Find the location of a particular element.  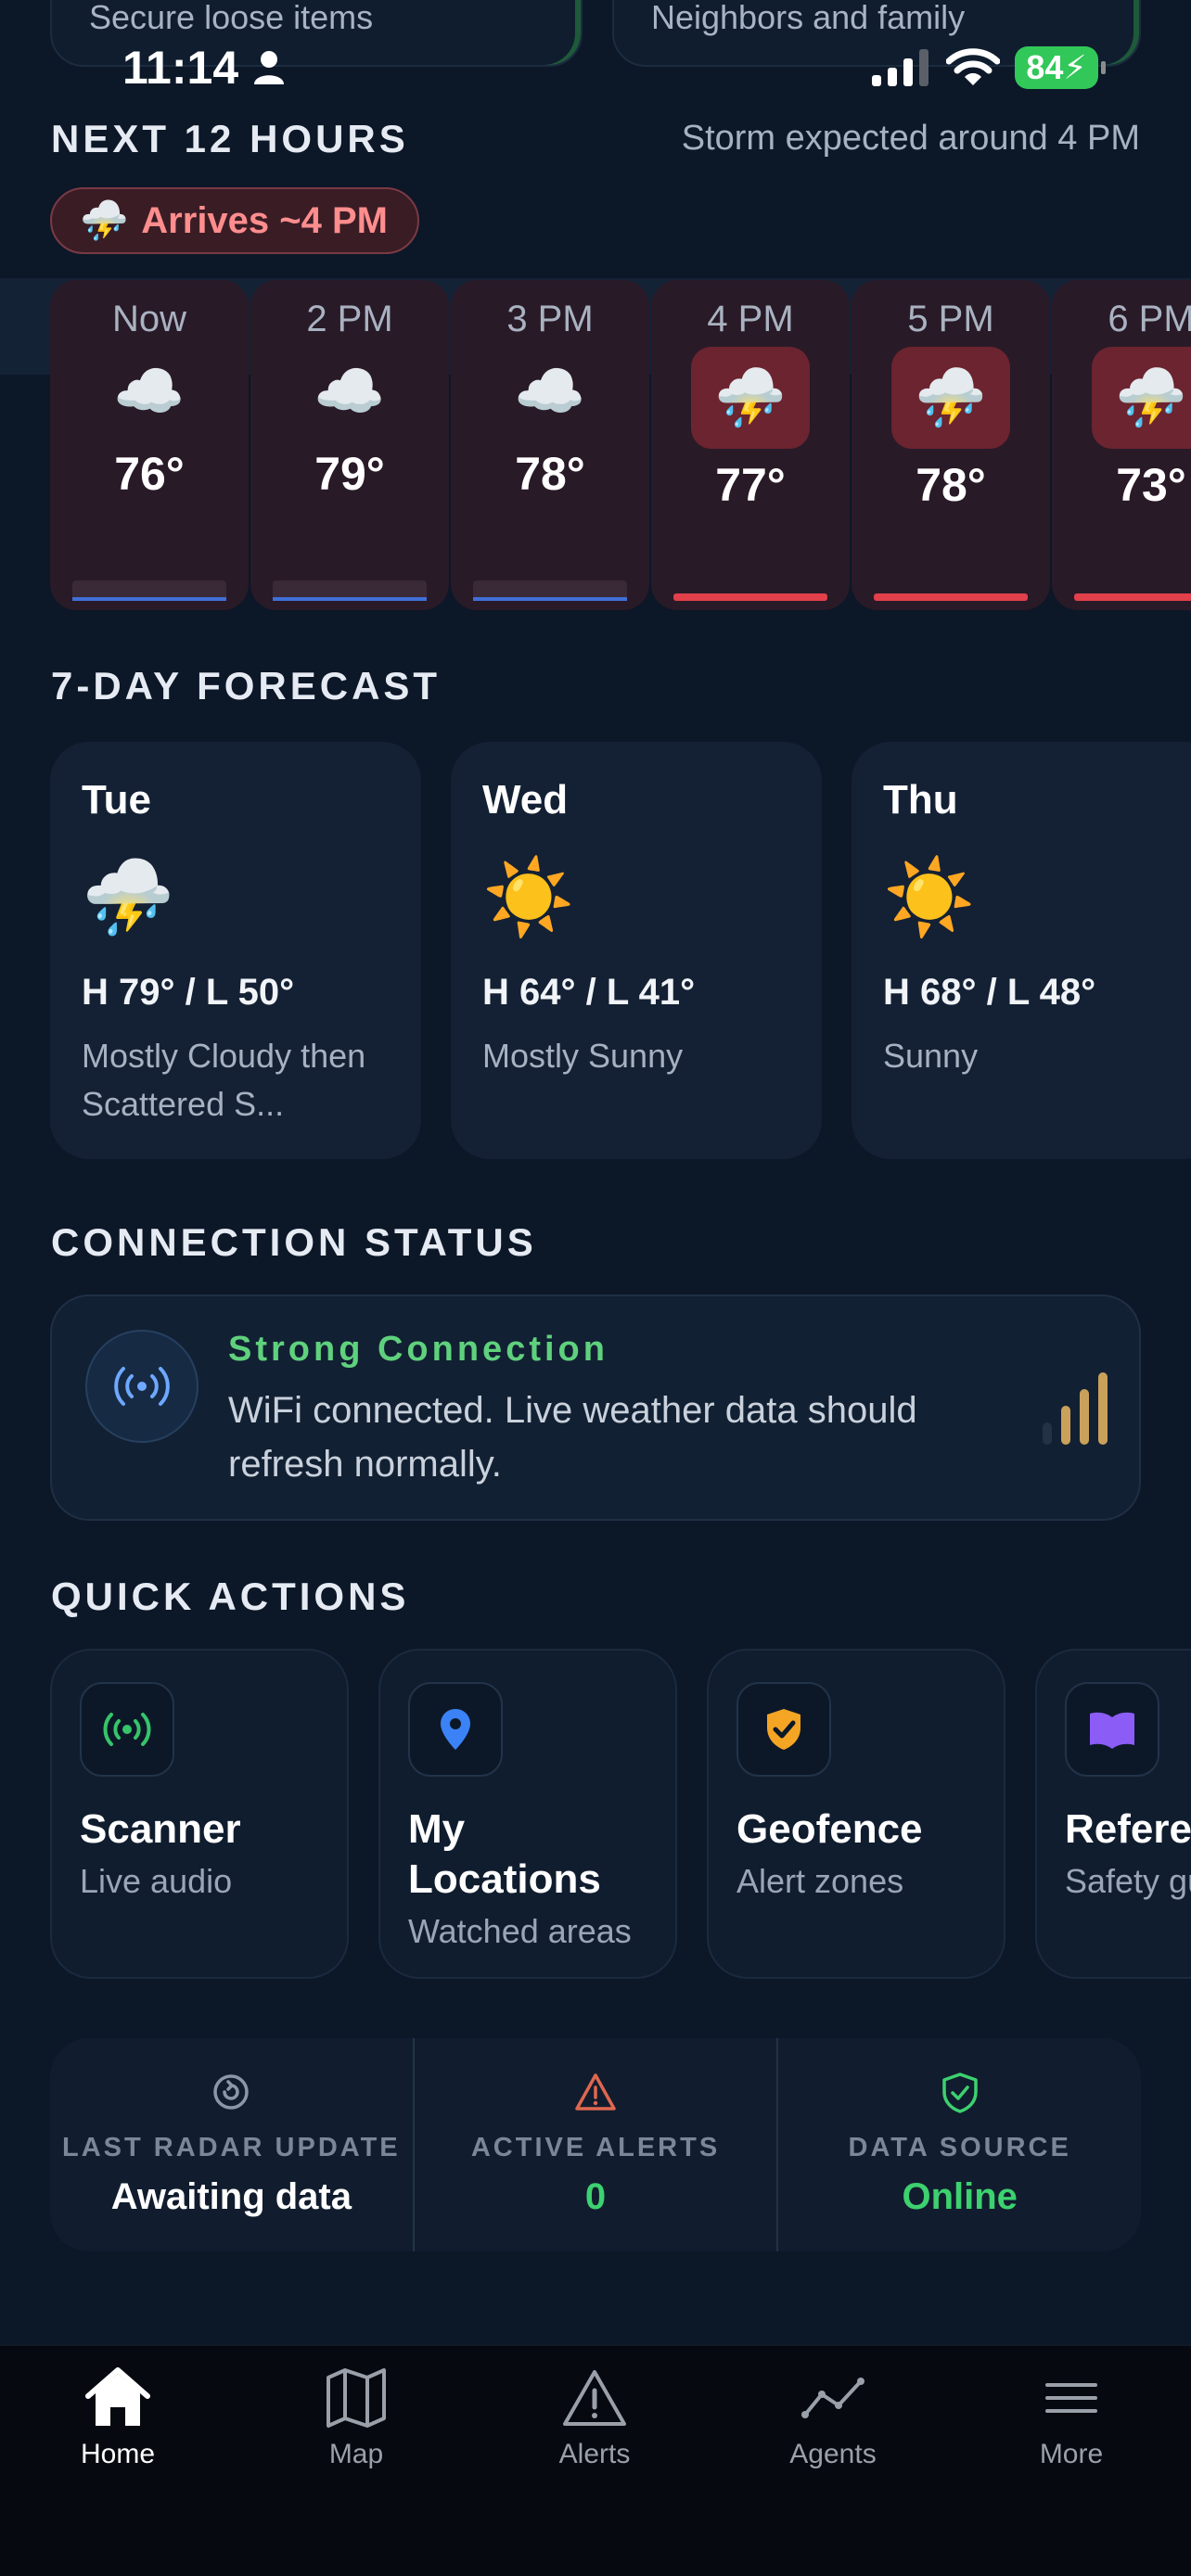

day-card: Thu ☀️ H 68° / L 48° Sunny is located at coordinates (1022, 950).